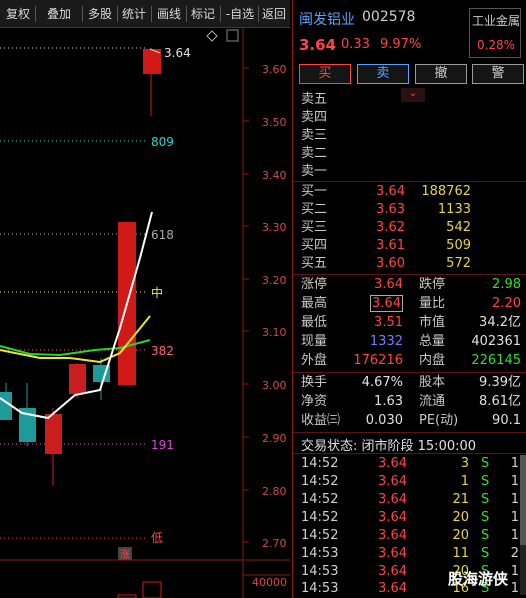 The height and width of the screenshot is (598, 526). I want to click on fib-label-mid: 中, so click(157, 292).